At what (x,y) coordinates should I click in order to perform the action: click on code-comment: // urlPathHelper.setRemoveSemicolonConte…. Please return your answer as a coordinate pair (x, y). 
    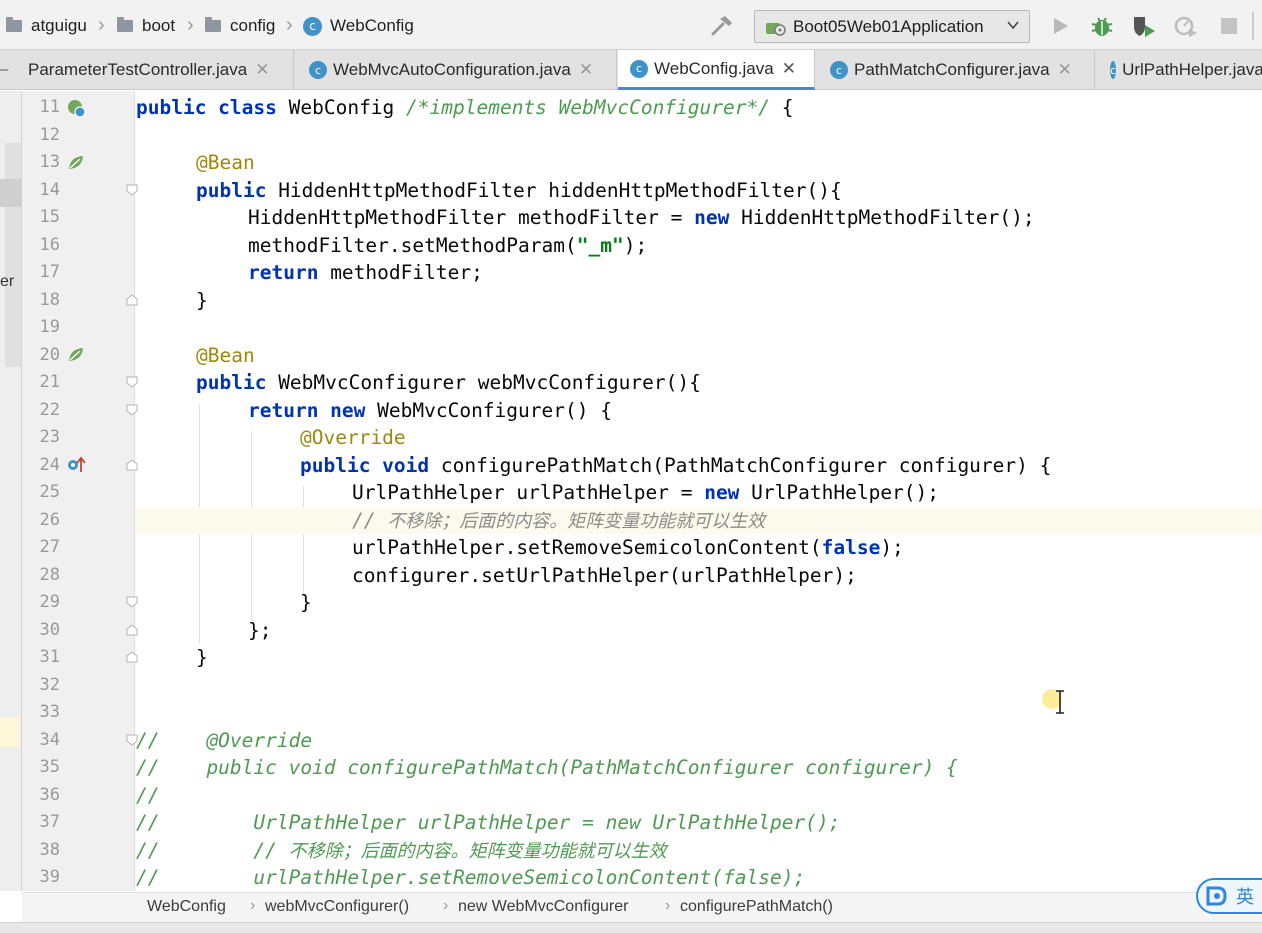
    Looking at the image, I should click on (471, 877).